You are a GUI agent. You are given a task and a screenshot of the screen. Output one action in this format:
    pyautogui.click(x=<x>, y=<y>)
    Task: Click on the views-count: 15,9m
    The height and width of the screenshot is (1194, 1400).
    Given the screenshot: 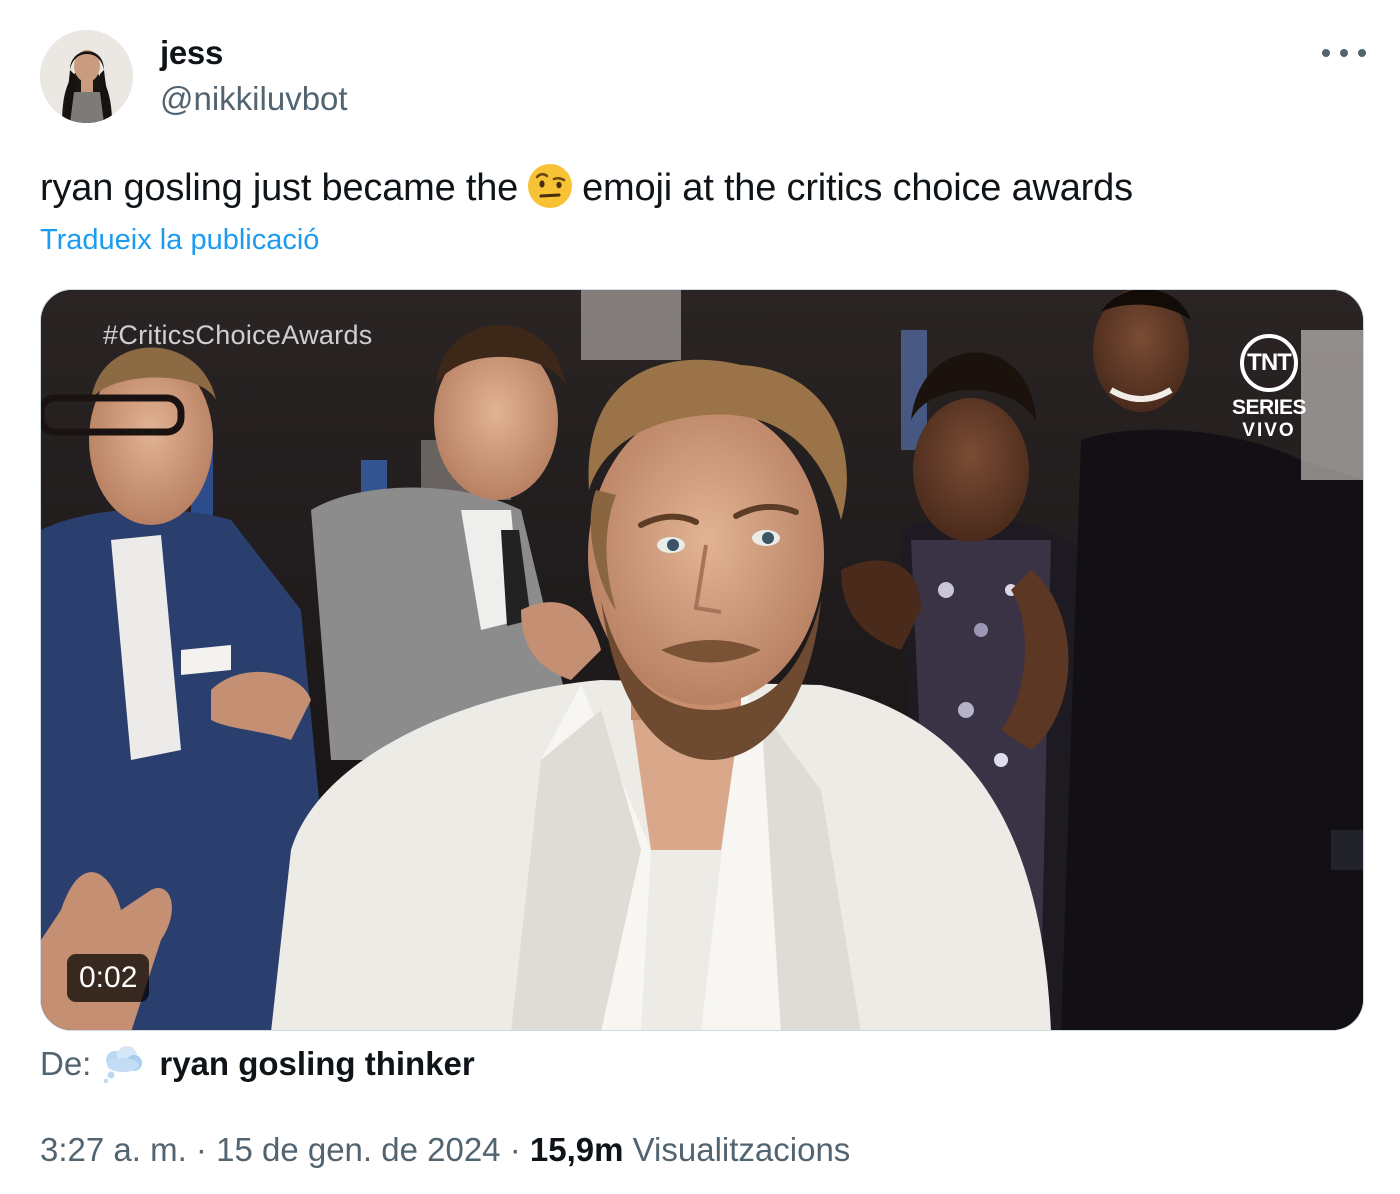 What is the action you would take?
    pyautogui.click(x=576, y=1149)
    